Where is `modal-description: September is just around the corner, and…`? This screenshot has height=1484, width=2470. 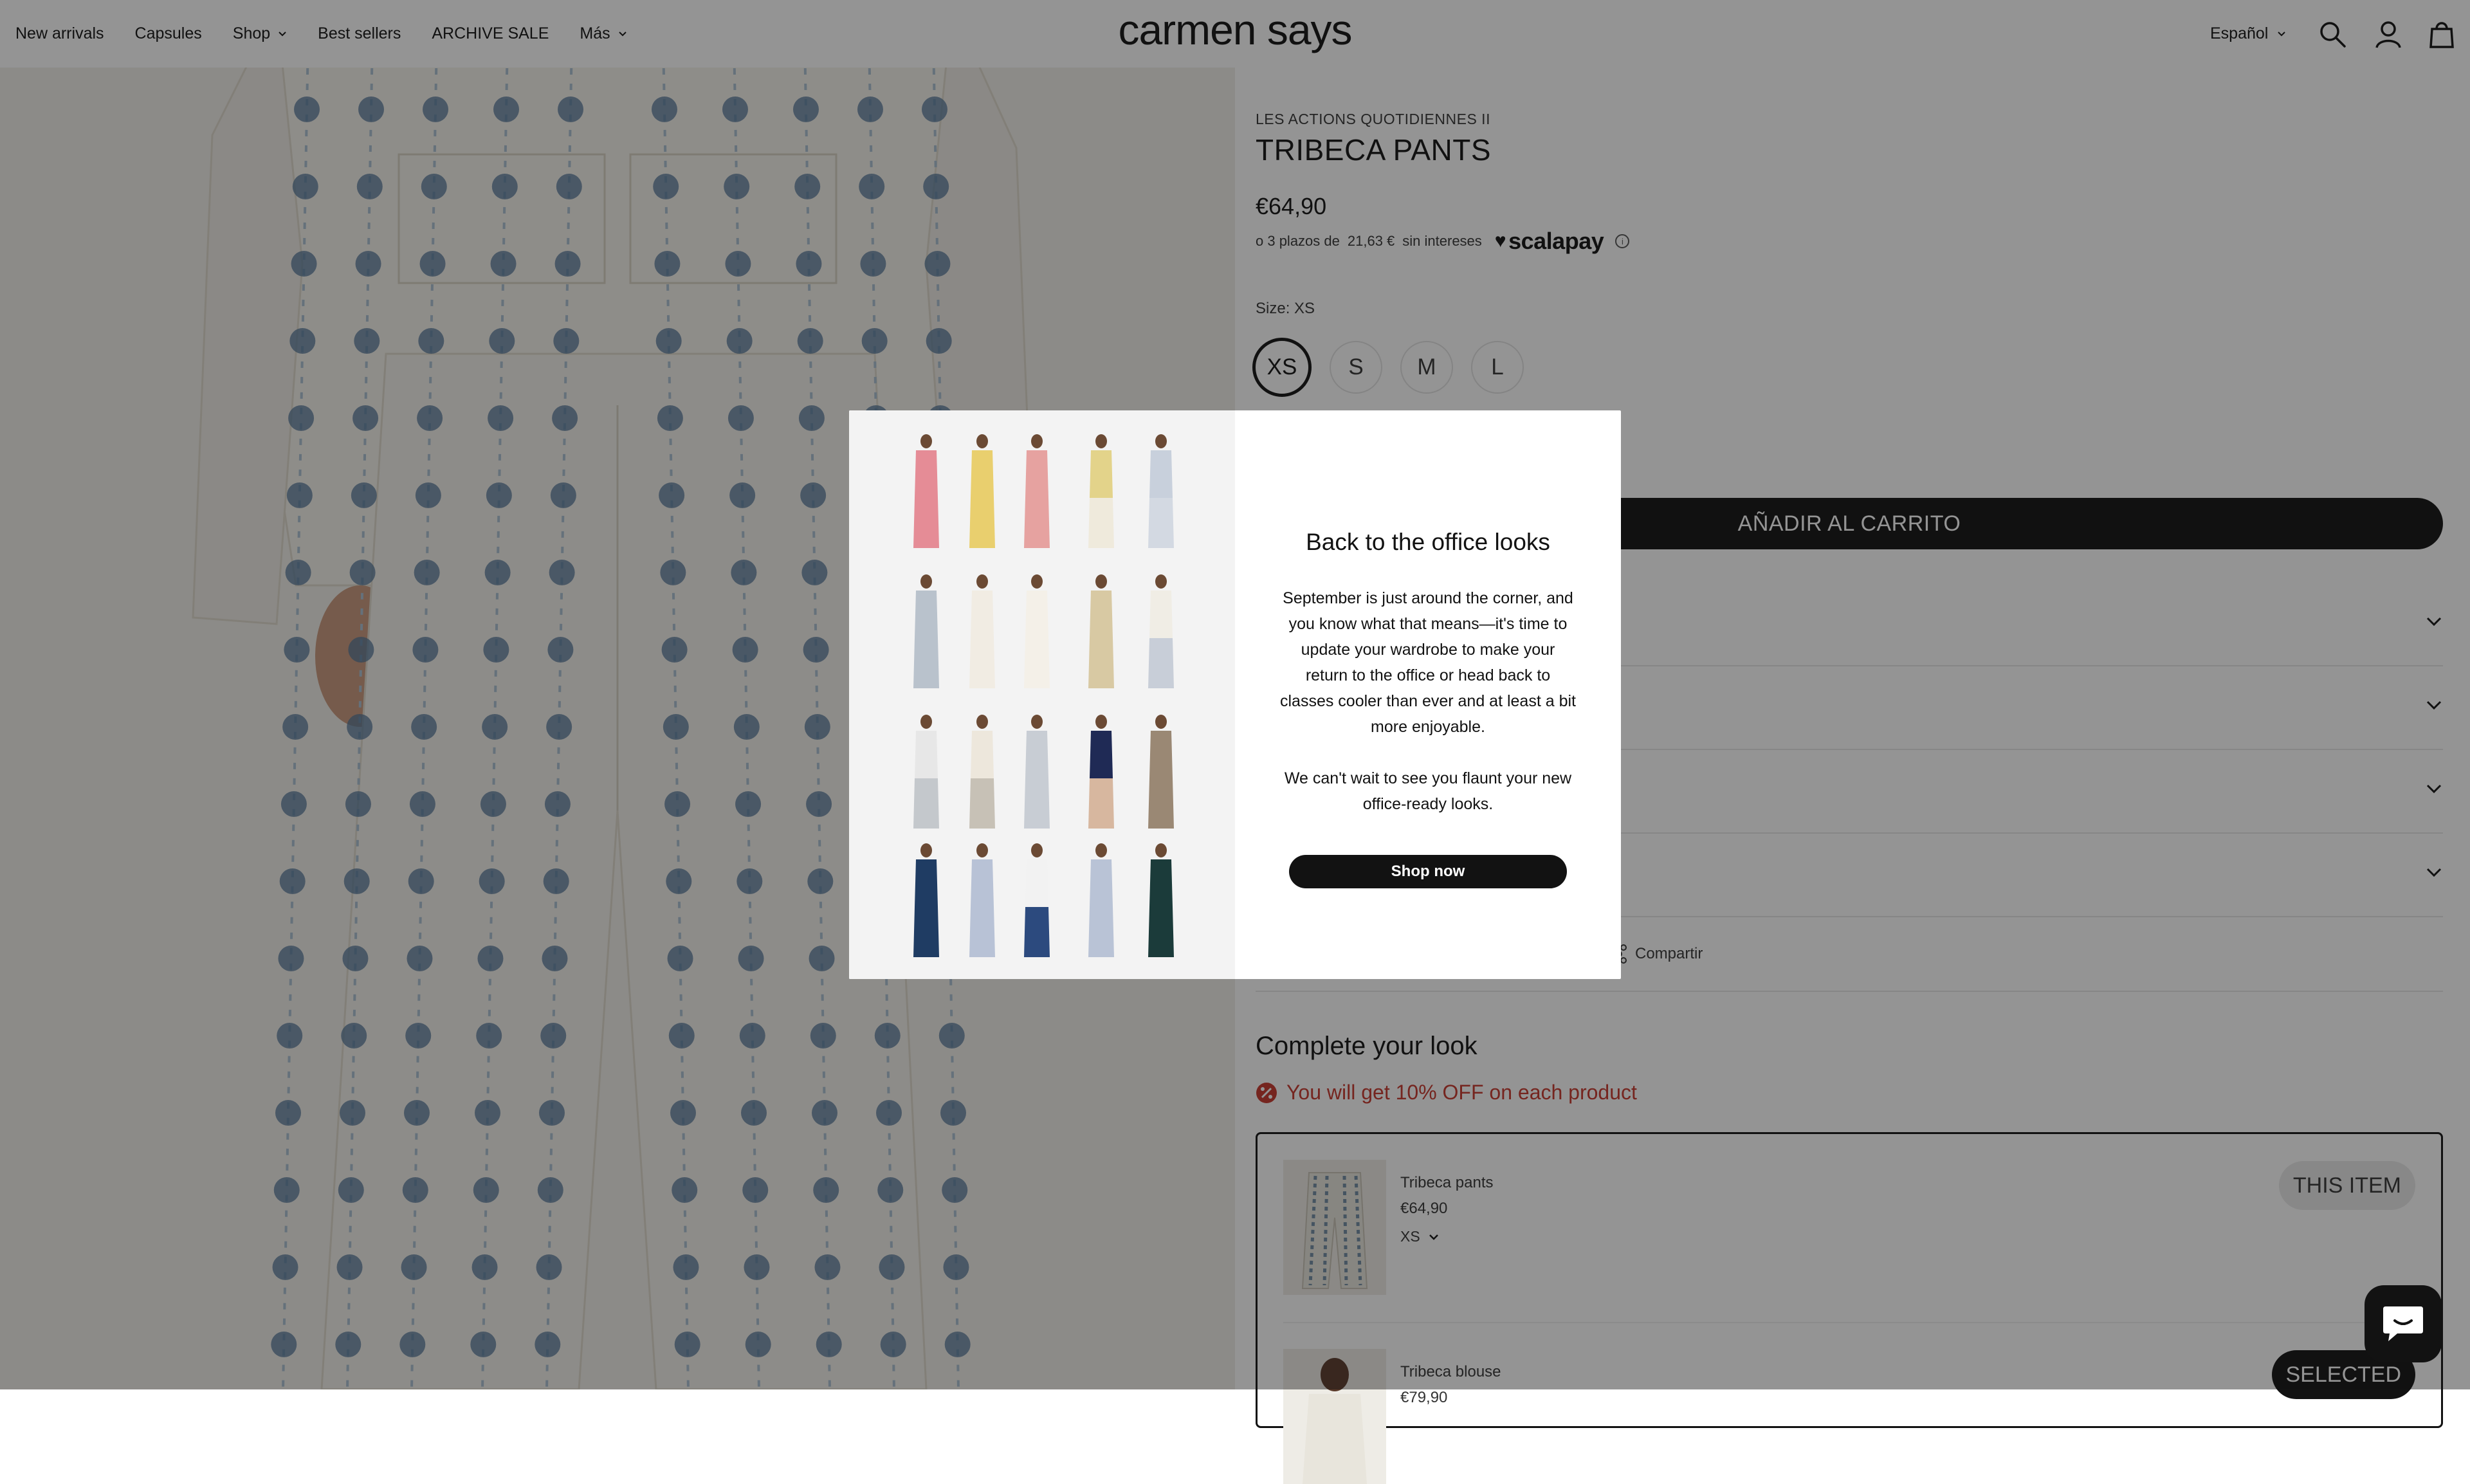
modal-description: September is just around the corner, and… is located at coordinates (1428, 663).